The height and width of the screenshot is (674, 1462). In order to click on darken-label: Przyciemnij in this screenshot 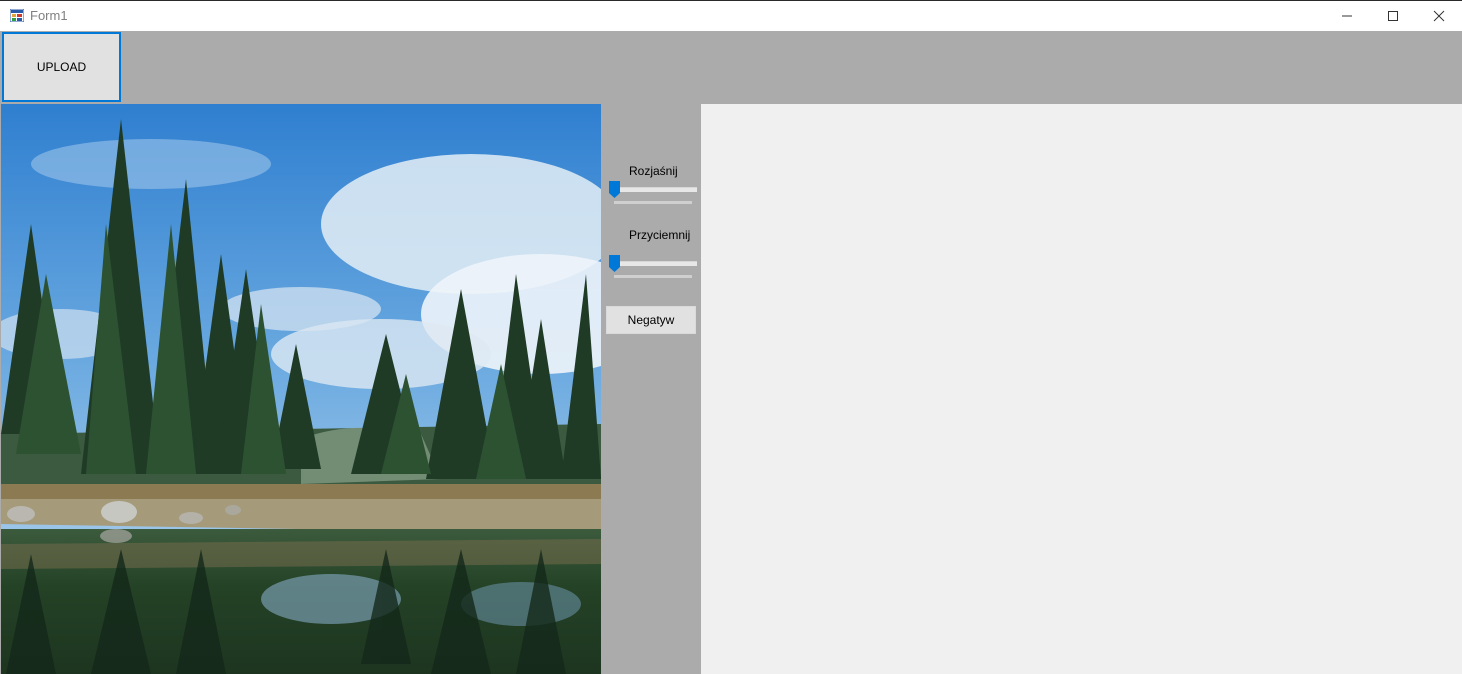, I will do `click(660, 235)`.